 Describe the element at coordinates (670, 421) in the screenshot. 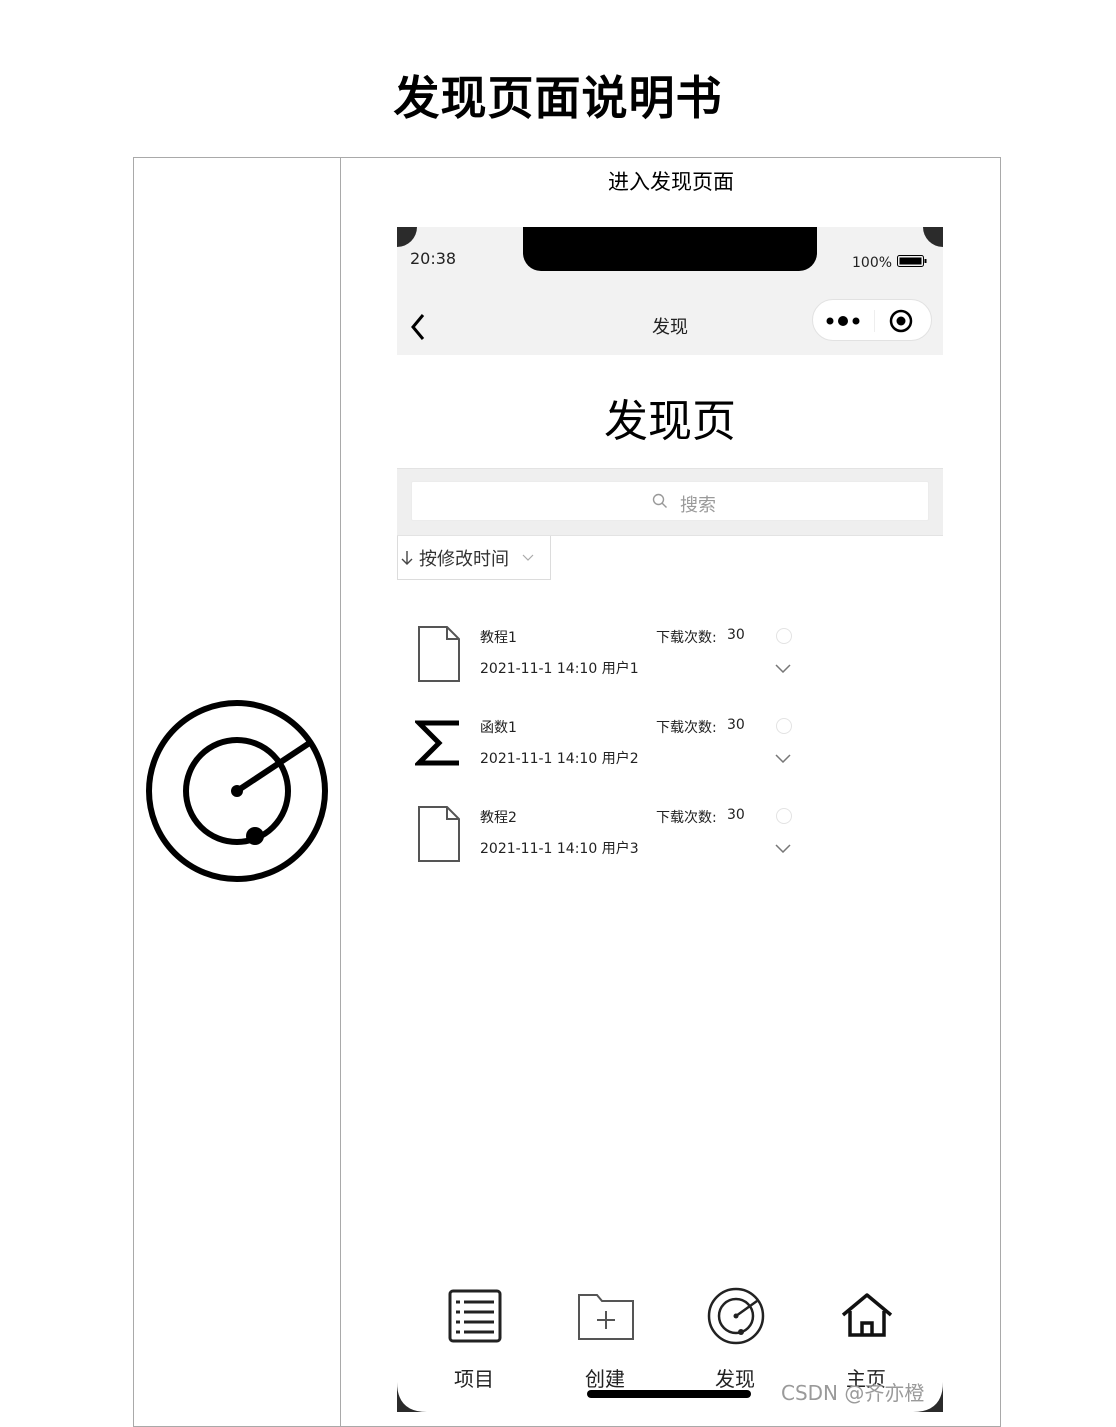

I see `page-heading: 发现页` at that location.